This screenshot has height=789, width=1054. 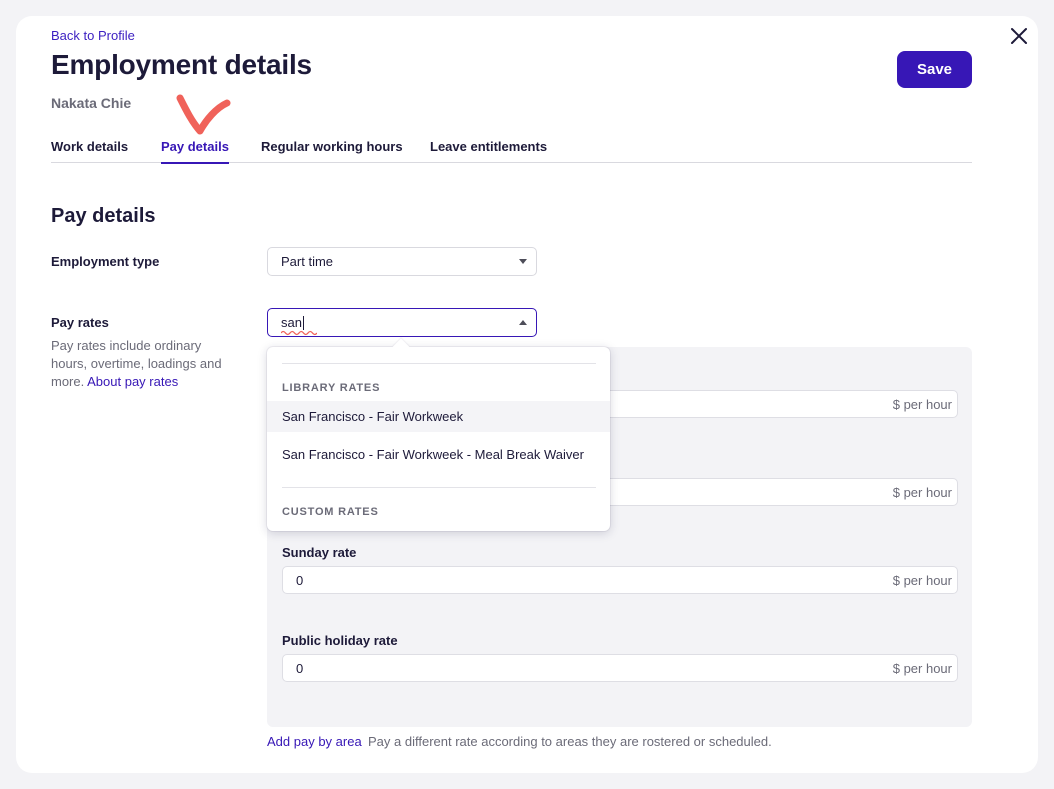 What do you see at coordinates (105, 261) in the screenshot?
I see `employment-type-label: Employment type` at bounding box center [105, 261].